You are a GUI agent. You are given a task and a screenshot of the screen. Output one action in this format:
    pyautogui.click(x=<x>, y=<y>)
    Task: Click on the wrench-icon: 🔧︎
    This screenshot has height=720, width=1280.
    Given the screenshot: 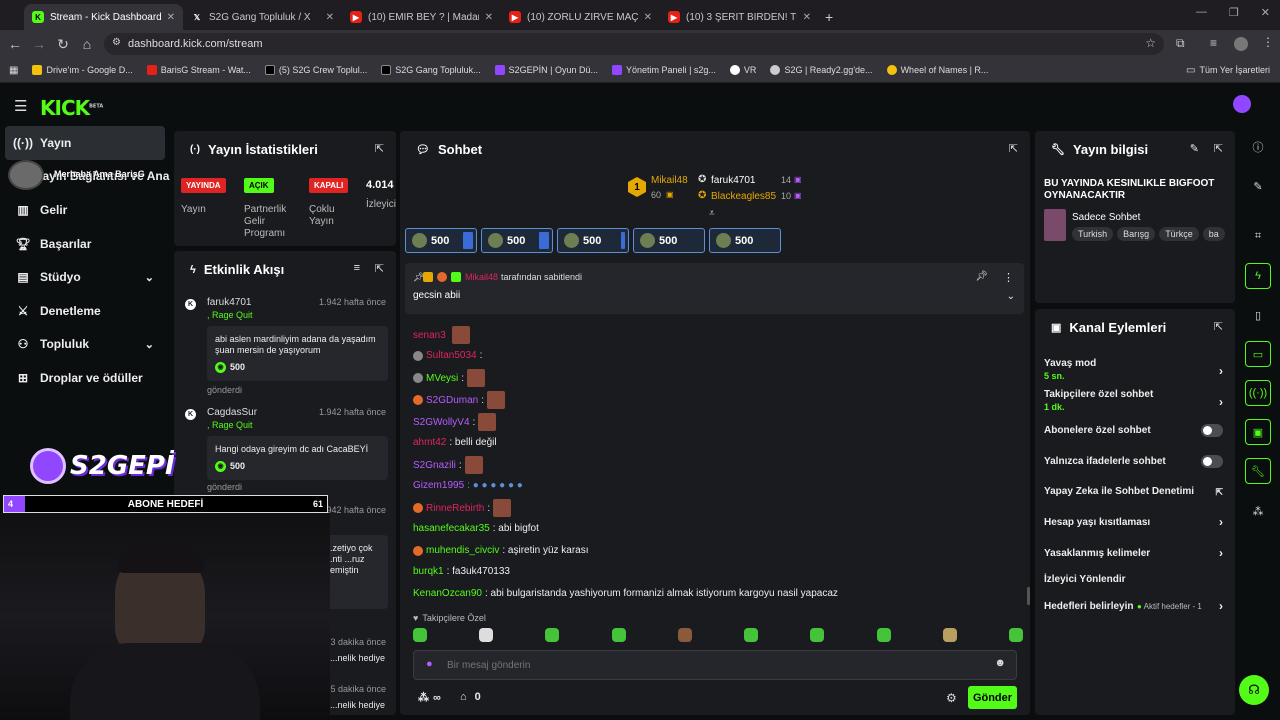 What is the action you would take?
    pyautogui.click(x=1258, y=471)
    